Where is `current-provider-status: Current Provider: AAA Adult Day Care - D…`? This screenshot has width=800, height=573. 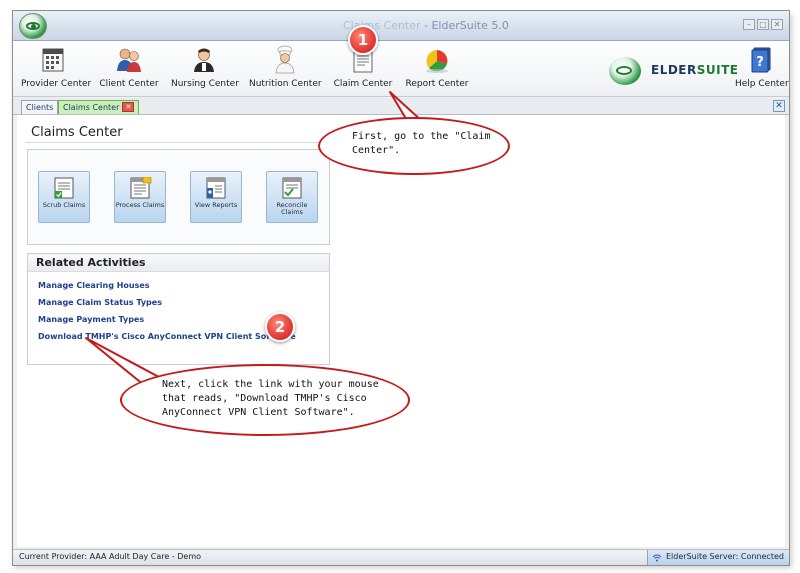 current-provider-status: Current Provider: AAA Adult Day Care - D… is located at coordinates (110, 556).